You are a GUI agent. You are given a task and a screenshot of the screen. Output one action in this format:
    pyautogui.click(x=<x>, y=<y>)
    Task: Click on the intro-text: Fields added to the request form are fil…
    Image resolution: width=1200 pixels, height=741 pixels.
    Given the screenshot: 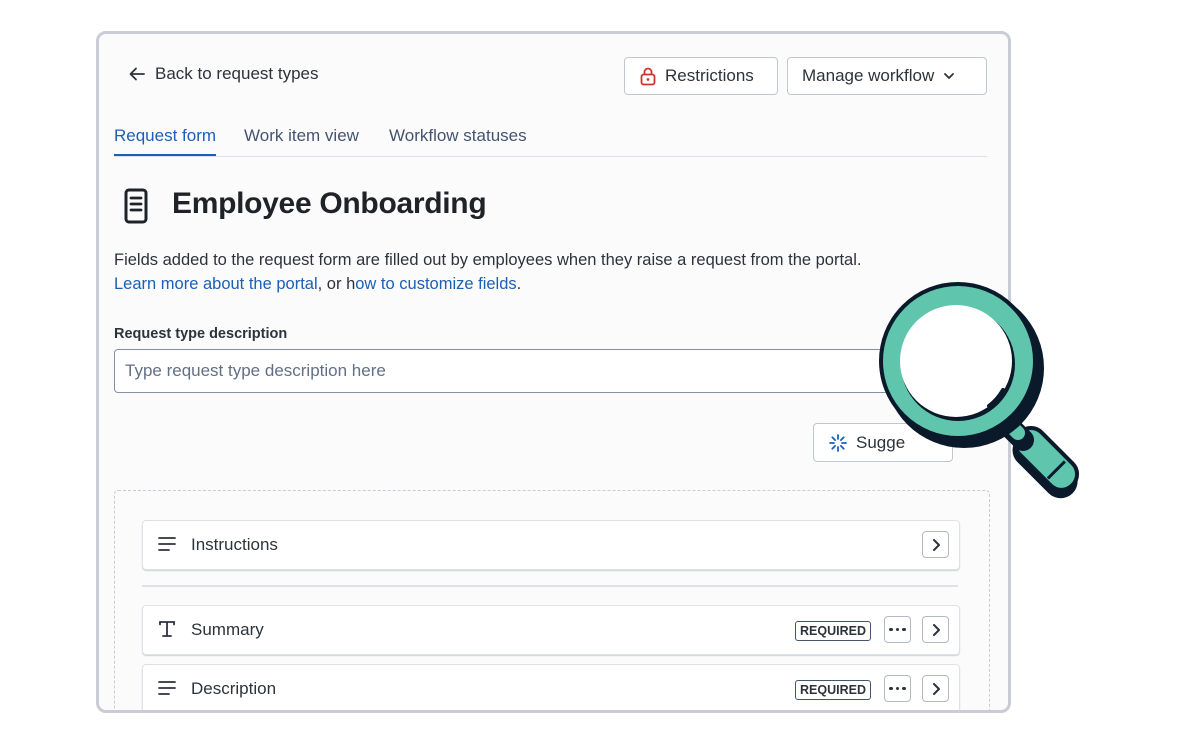 What is the action you would take?
    pyautogui.click(x=544, y=272)
    